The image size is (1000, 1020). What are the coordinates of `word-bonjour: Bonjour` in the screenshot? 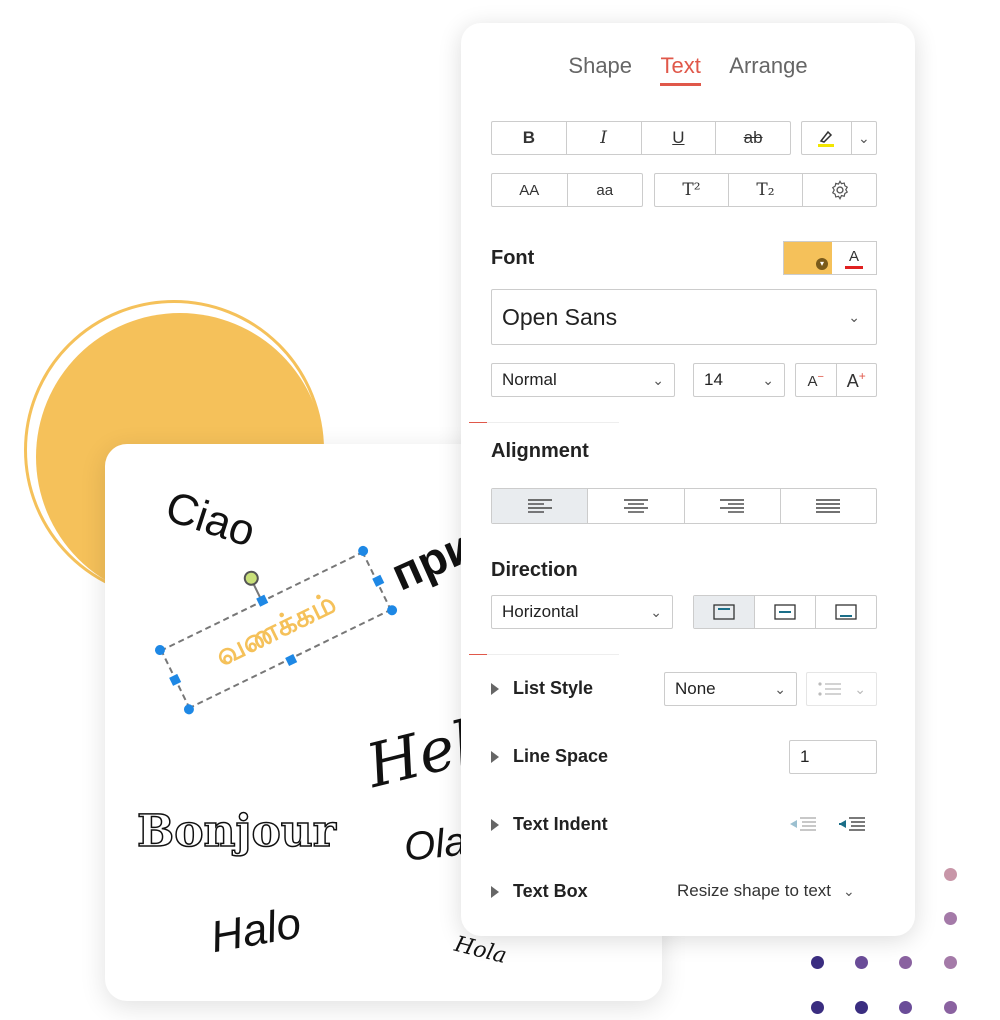 It's located at (236, 831).